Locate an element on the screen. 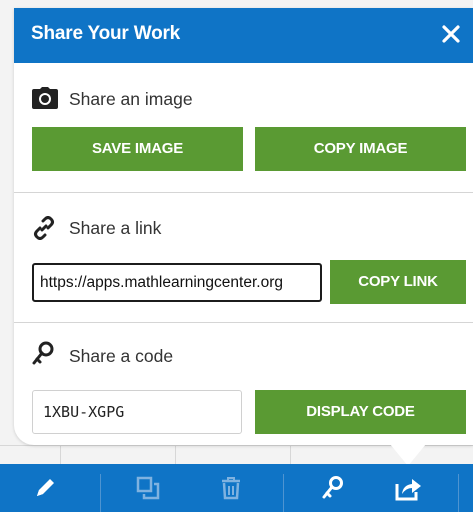 The image size is (473, 512). trash-icon is located at coordinates (231, 488).